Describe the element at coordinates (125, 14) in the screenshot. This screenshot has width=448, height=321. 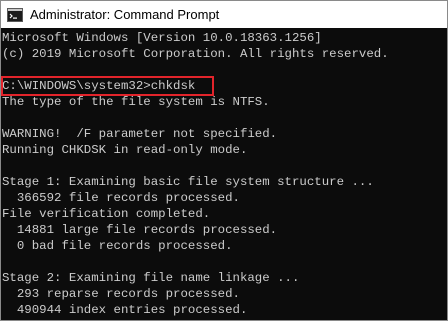
I see `window-title: Administrator: Command Prompt` at that location.